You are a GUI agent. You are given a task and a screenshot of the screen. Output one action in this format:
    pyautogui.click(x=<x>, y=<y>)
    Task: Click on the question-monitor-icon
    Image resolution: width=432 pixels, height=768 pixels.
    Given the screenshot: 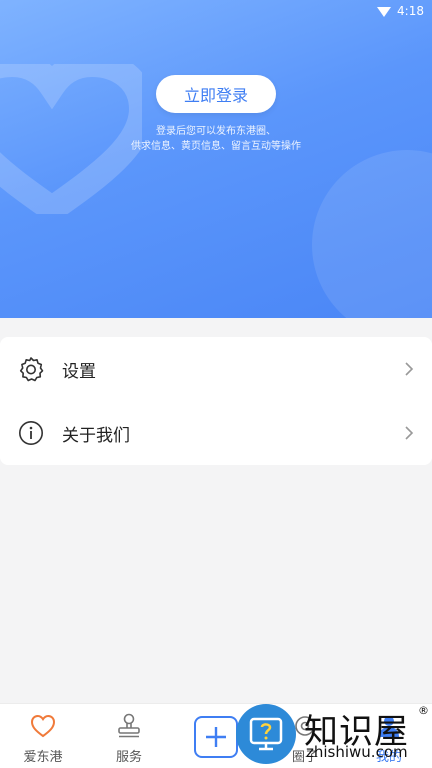 What is the action you would take?
    pyautogui.click(x=266, y=734)
    